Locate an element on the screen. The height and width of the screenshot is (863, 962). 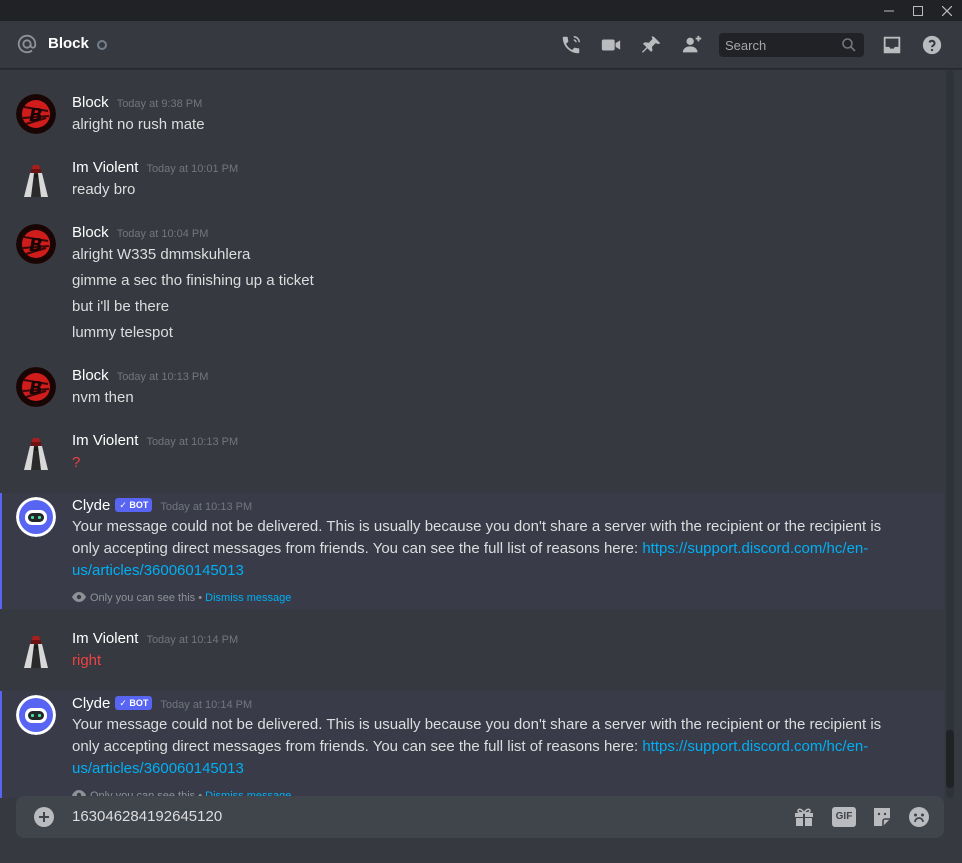
minimize-button is located at coordinates (889, 10).